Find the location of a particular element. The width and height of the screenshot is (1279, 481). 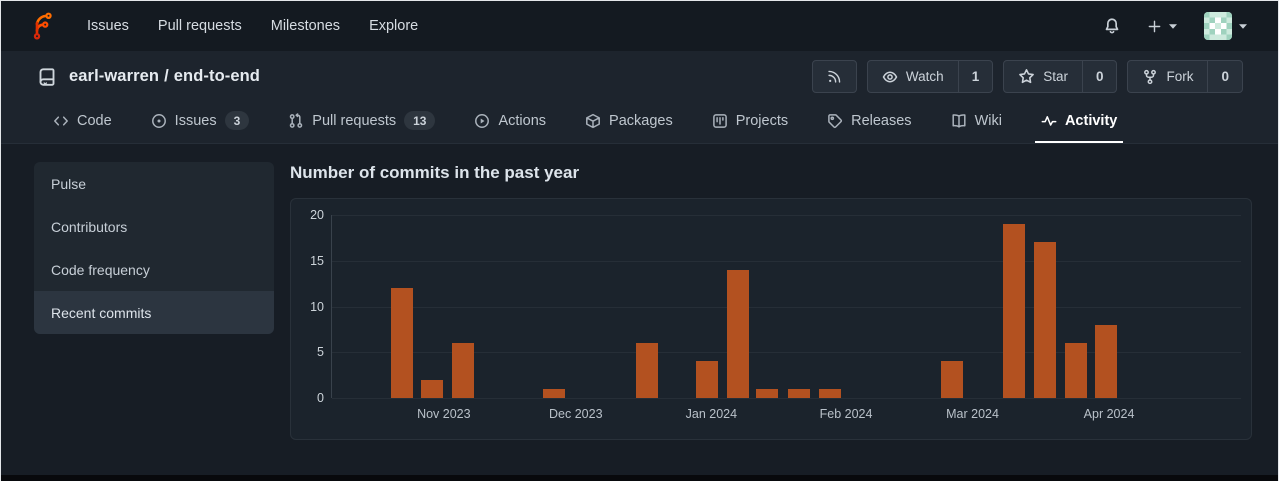

tab-pull-requests: Pull requests 13 is located at coordinates (361, 122).